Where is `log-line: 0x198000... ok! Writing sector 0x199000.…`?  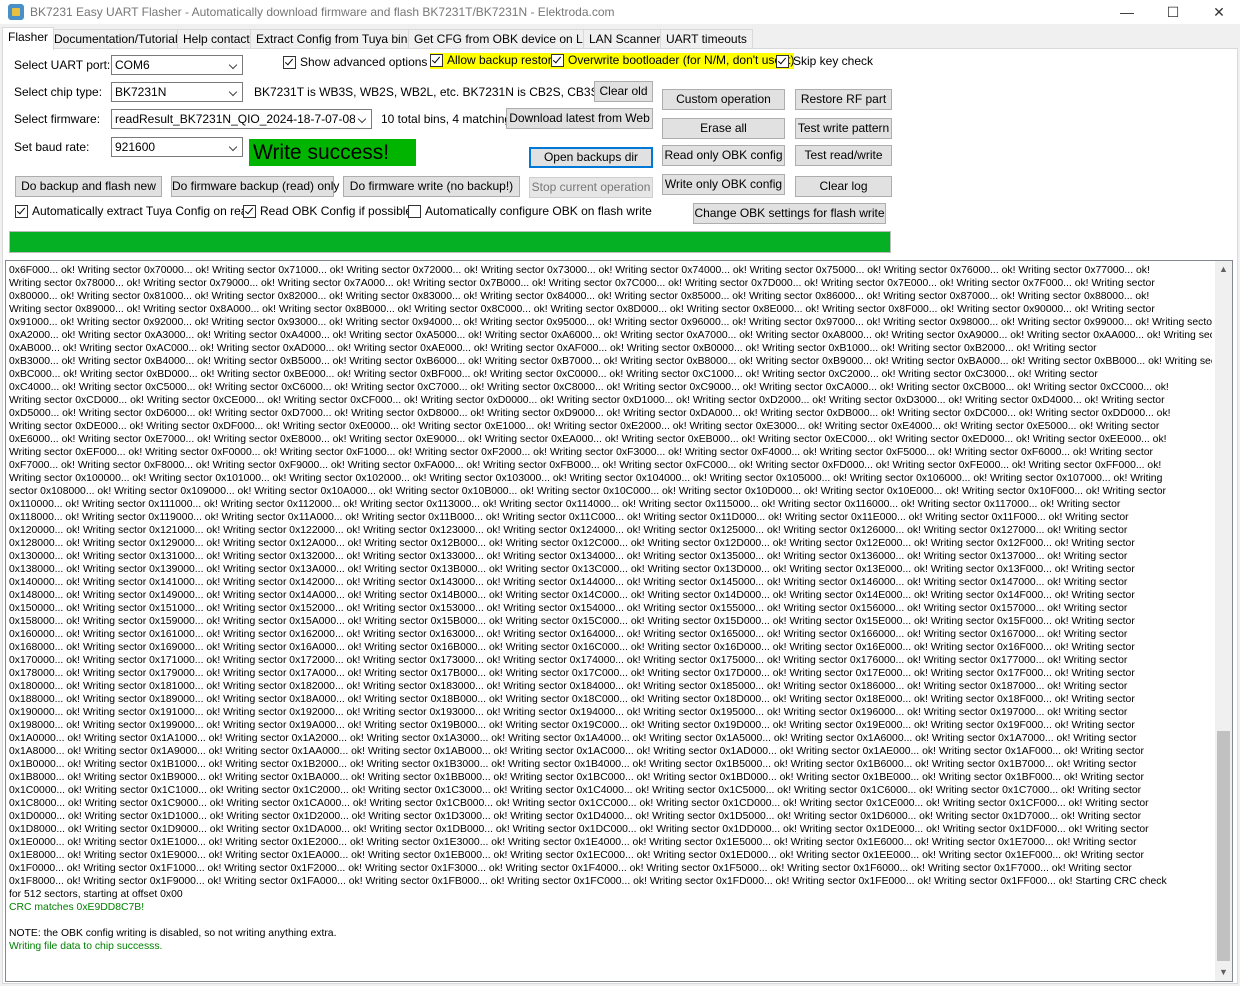 log-line: 0x198000... ok! Writing sector 0x199000.… is located at coordinates (572, 725).